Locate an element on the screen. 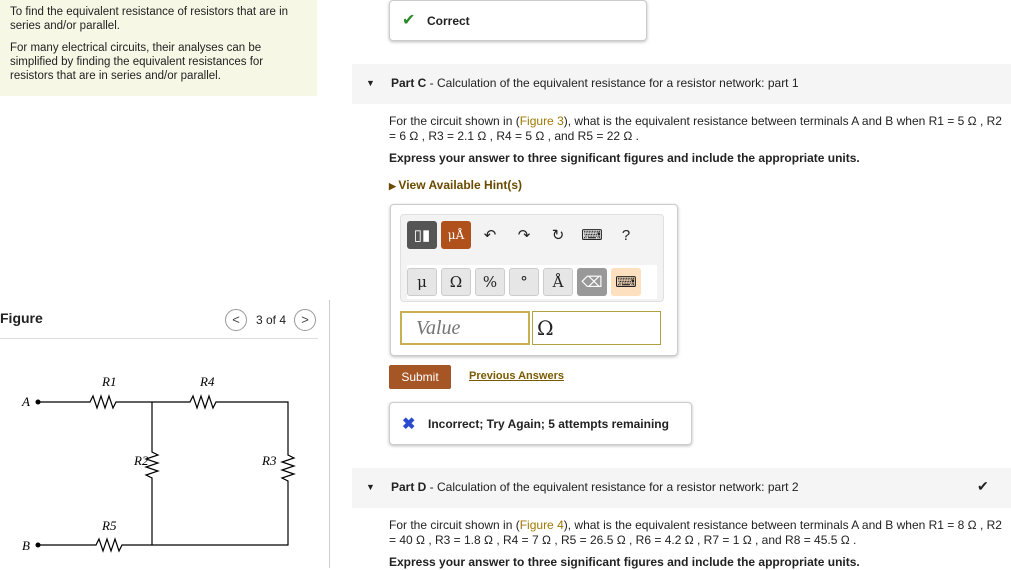 The image size is (1011, 570). undo-icon: ↶ is located at coordinates (490, 235).